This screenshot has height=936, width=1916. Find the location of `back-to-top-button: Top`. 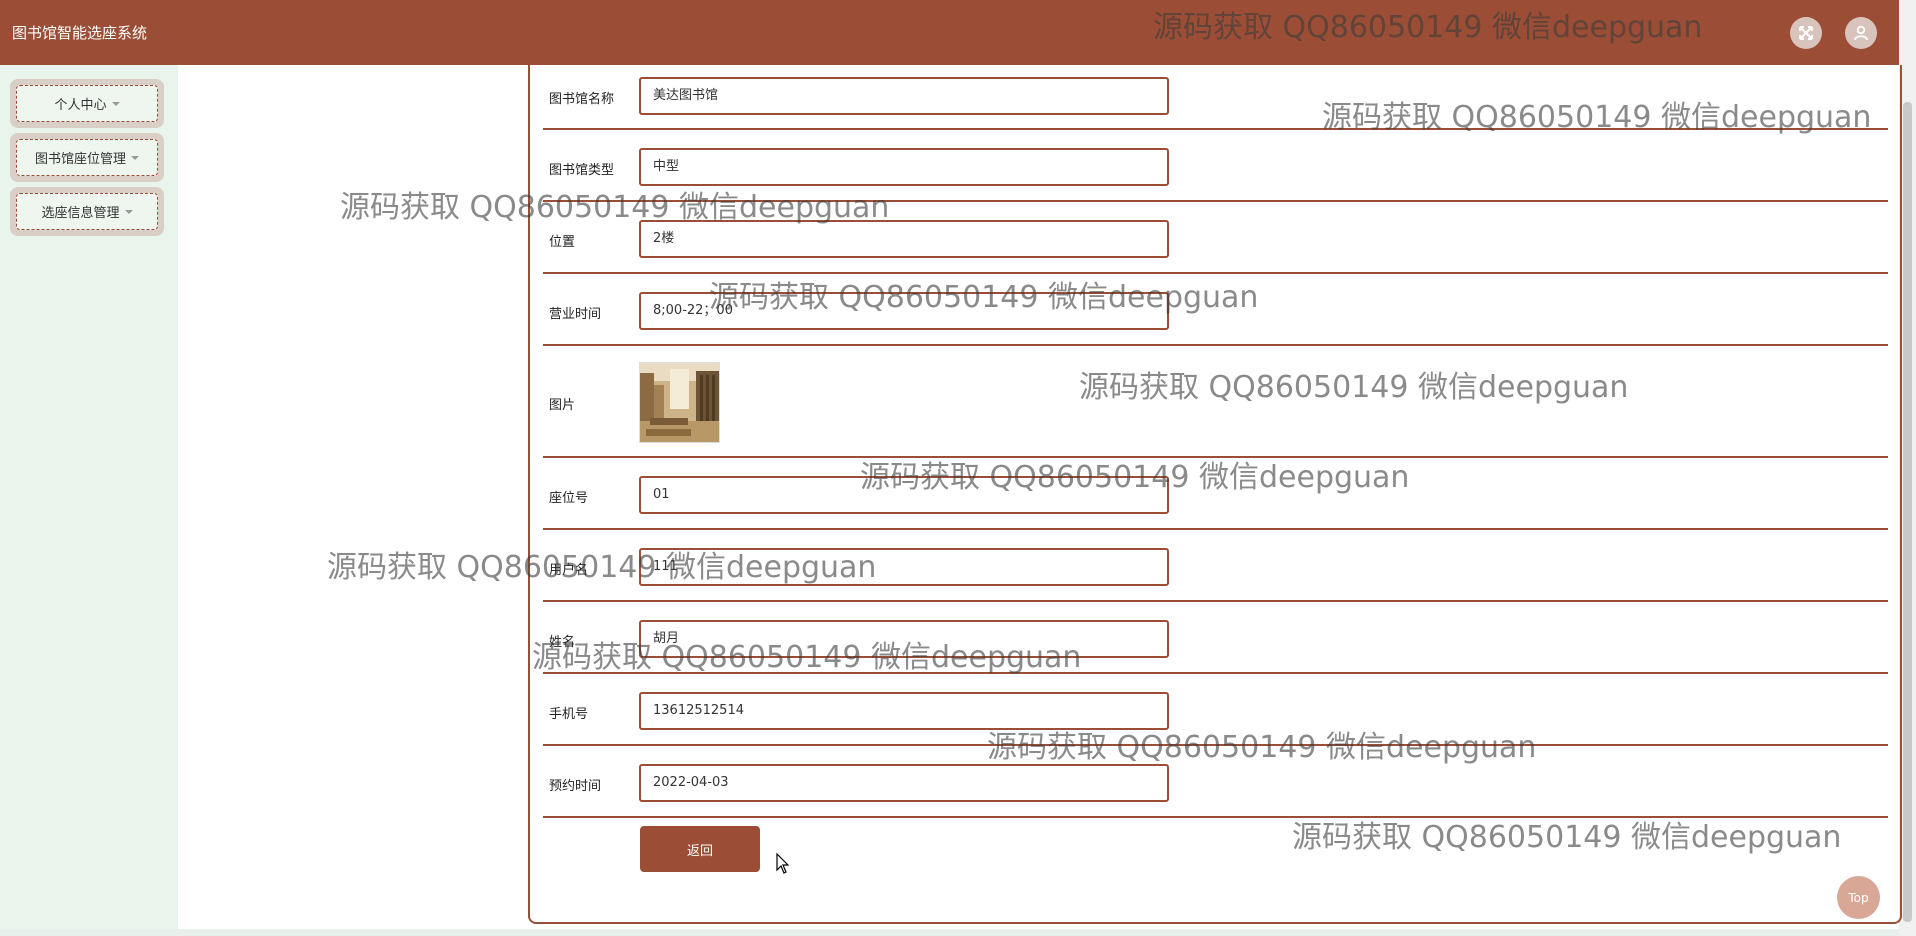

back-to-top-button: Top is located at coordinates (1858, 897).